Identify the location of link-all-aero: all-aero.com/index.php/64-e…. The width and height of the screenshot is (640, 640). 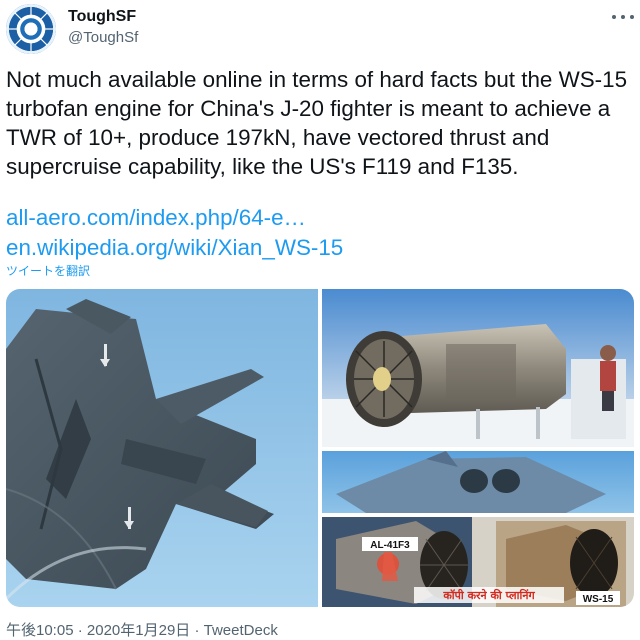
(156, 217).